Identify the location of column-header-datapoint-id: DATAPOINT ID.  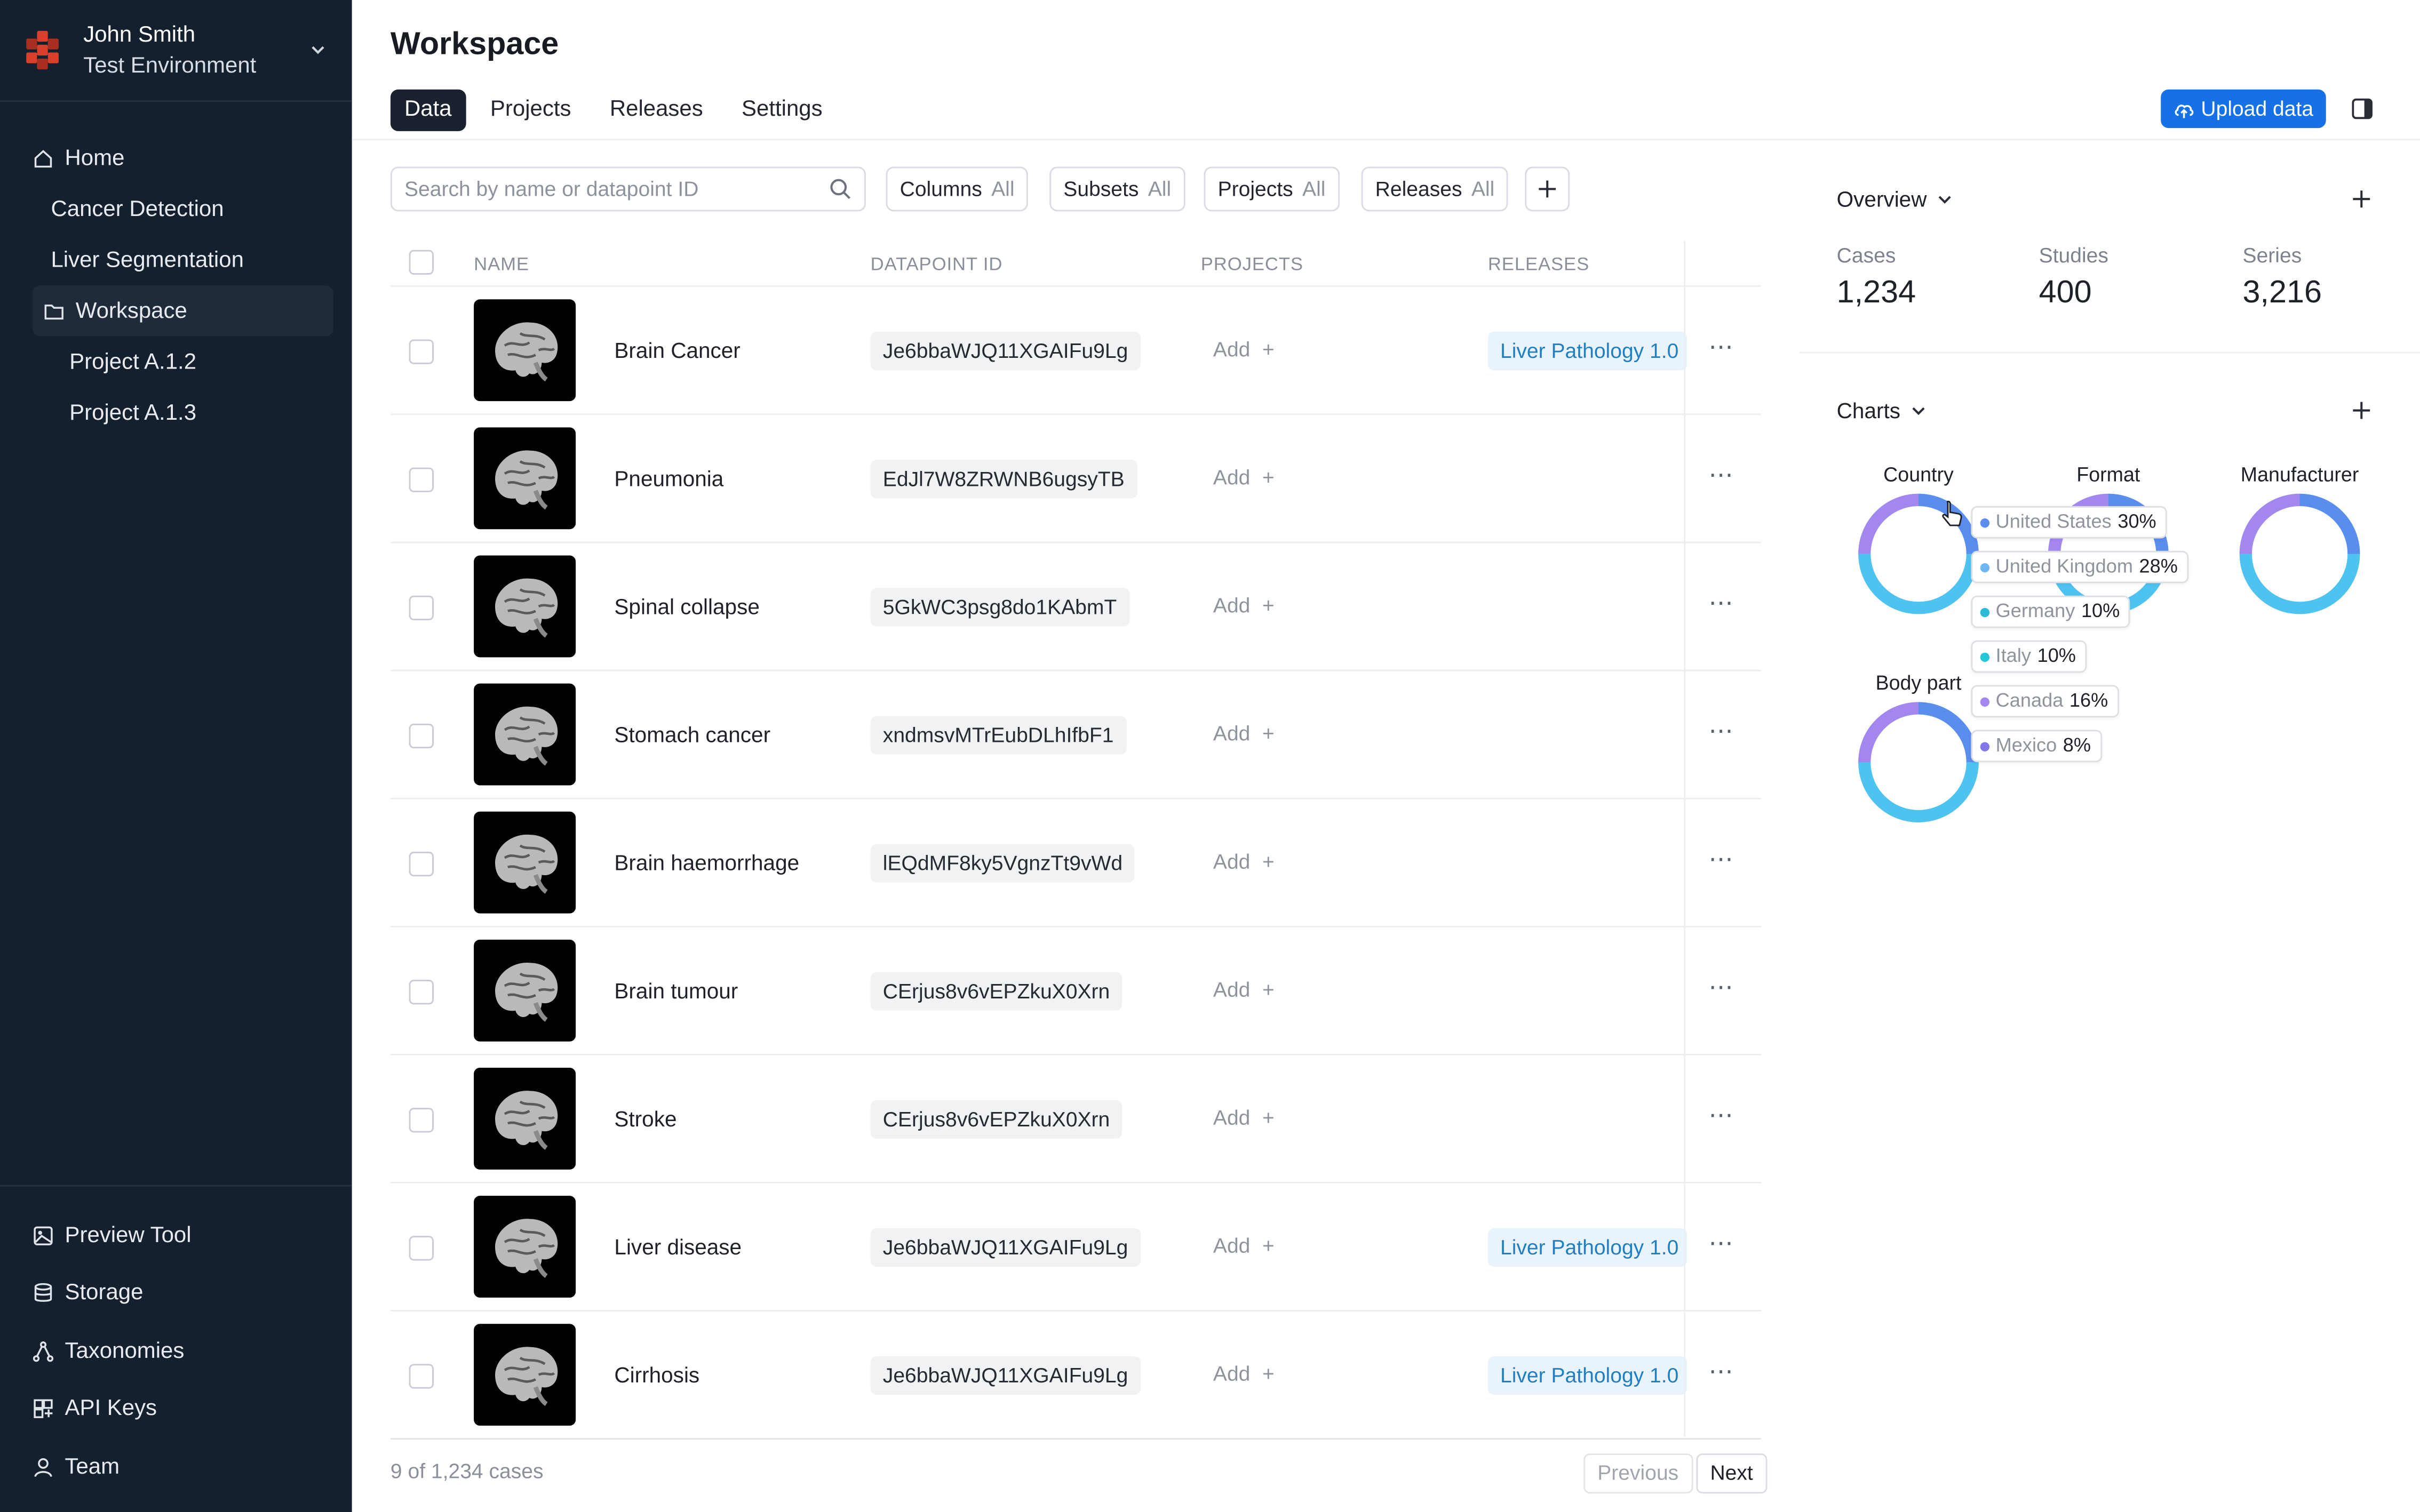
(937, 264).